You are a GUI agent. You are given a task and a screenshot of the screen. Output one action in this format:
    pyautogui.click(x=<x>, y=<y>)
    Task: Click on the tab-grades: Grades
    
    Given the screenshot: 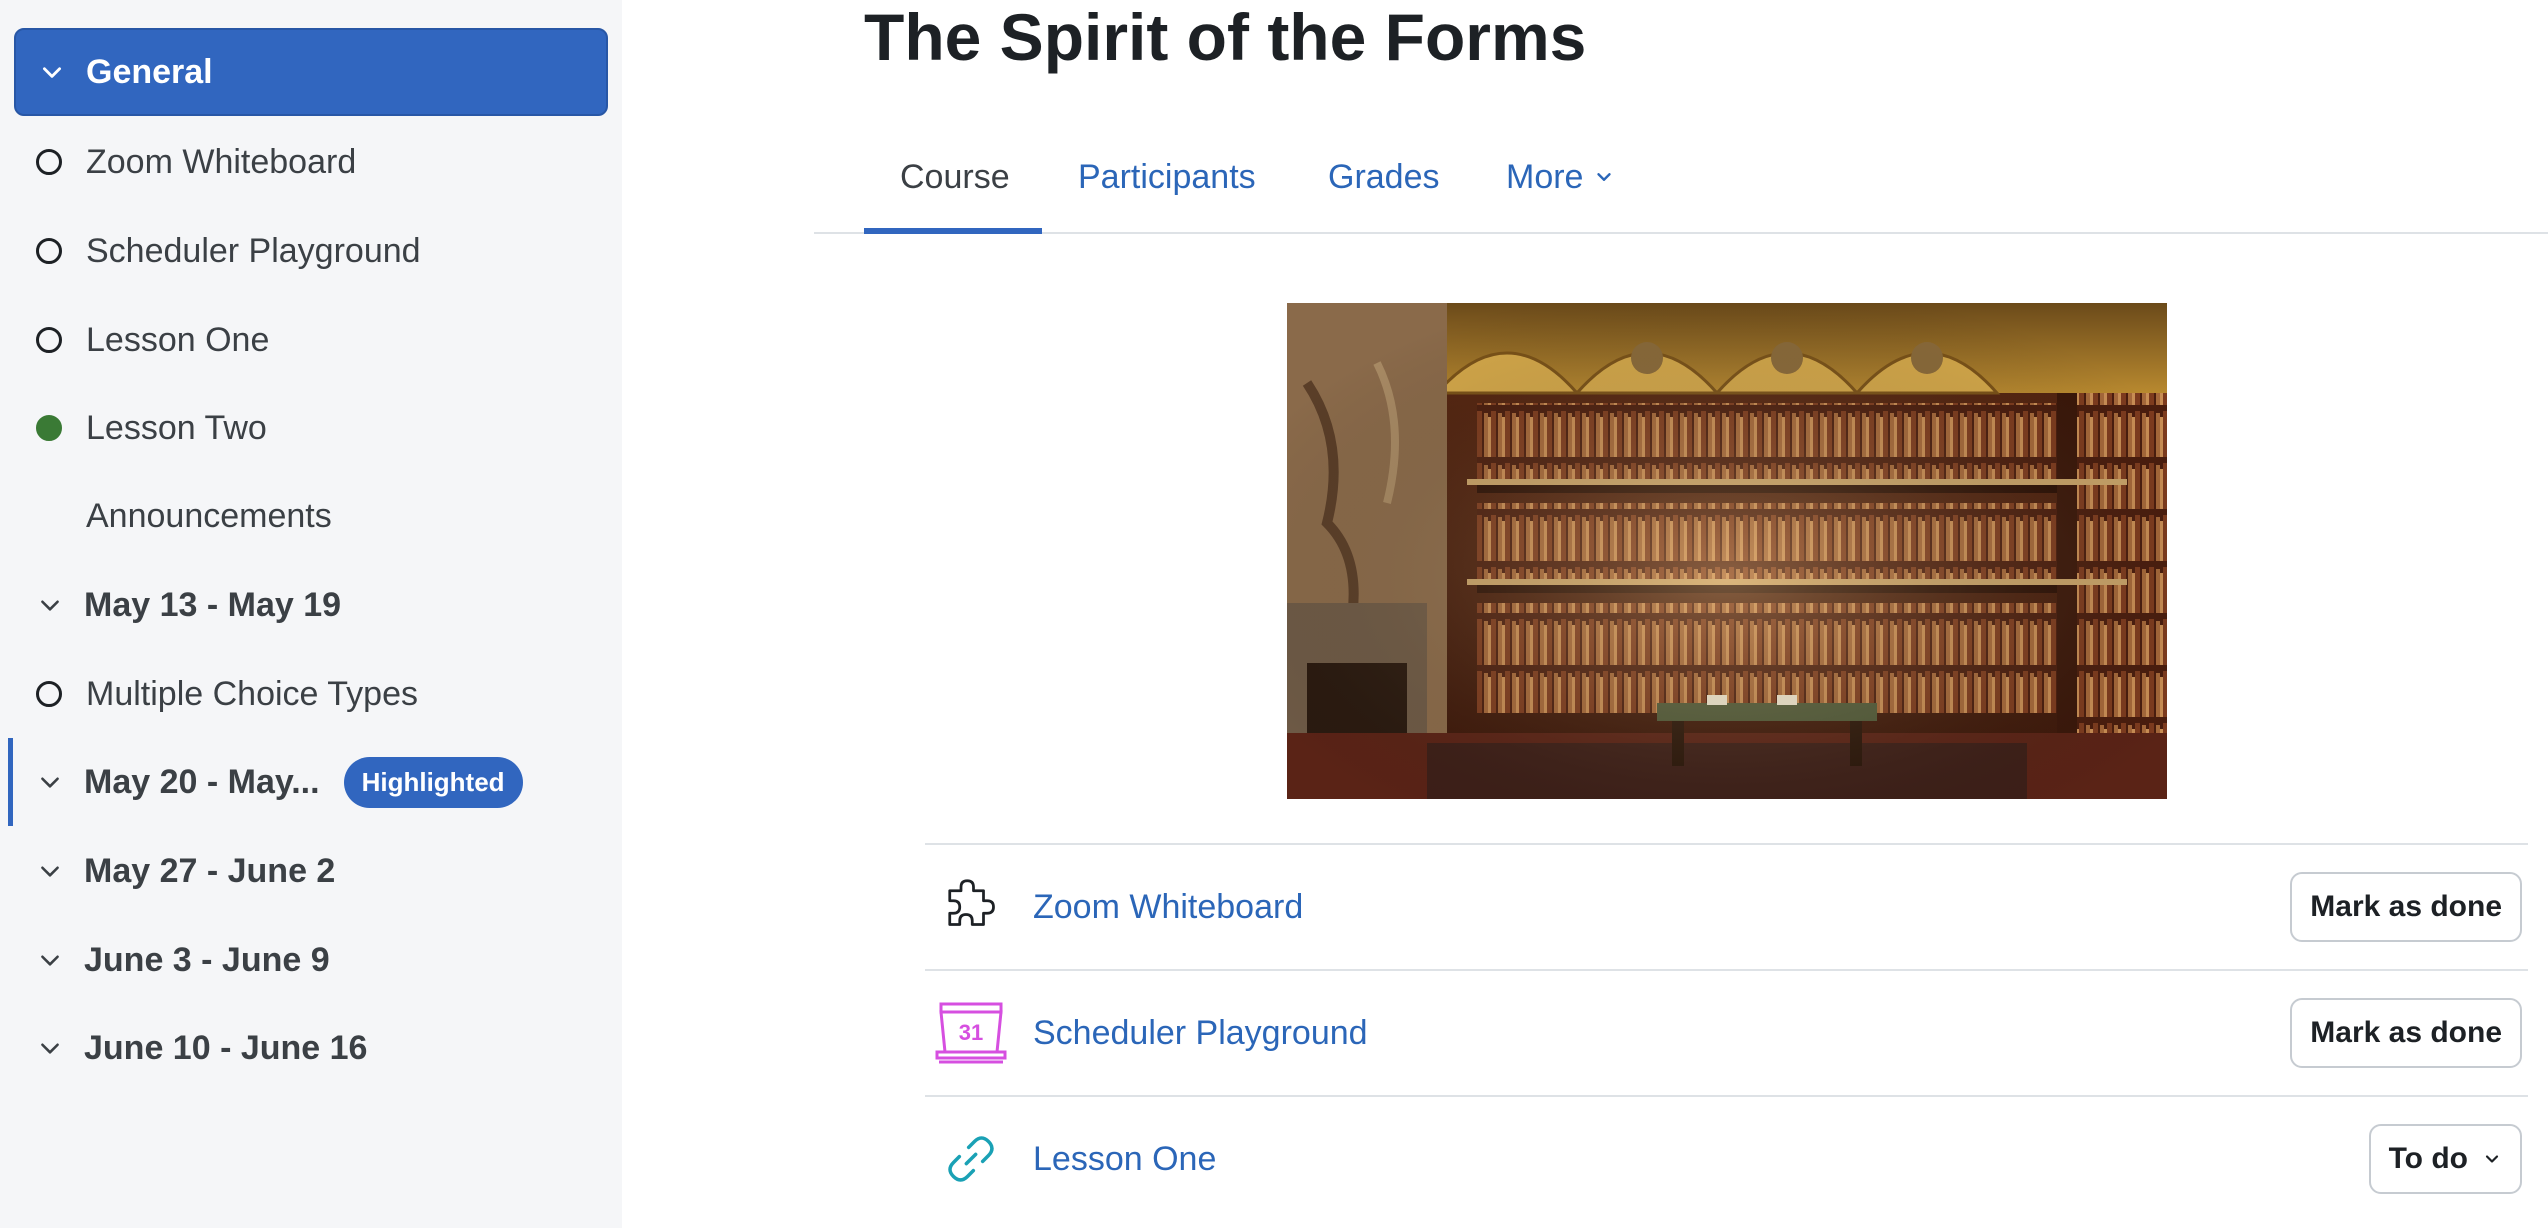 What is the action you would take?
    pyautogui.click(x=1384, y=177)
    